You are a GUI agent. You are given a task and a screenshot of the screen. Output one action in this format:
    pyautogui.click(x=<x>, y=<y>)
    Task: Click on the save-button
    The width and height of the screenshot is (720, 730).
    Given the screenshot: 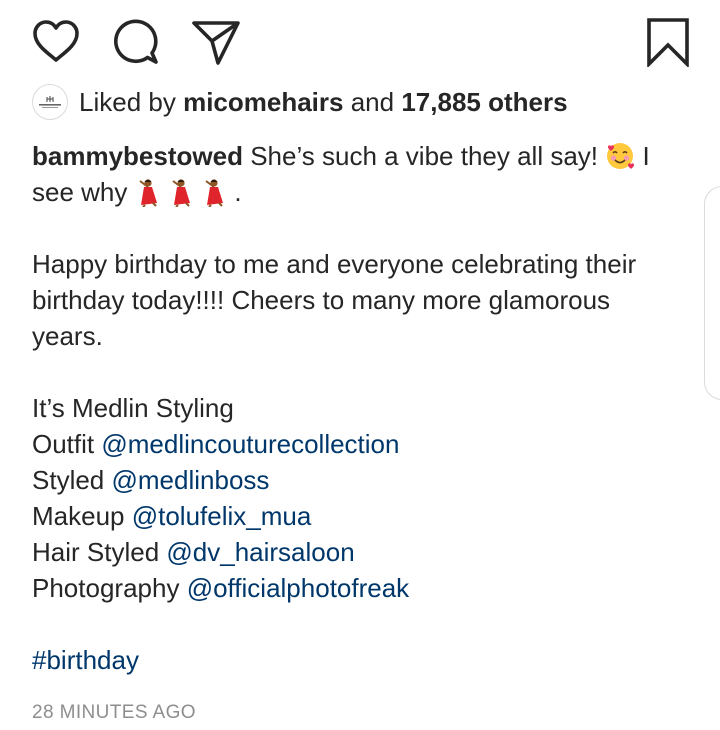 What is the action you would take?
    pyautogui.click(x=668, y=42)
    